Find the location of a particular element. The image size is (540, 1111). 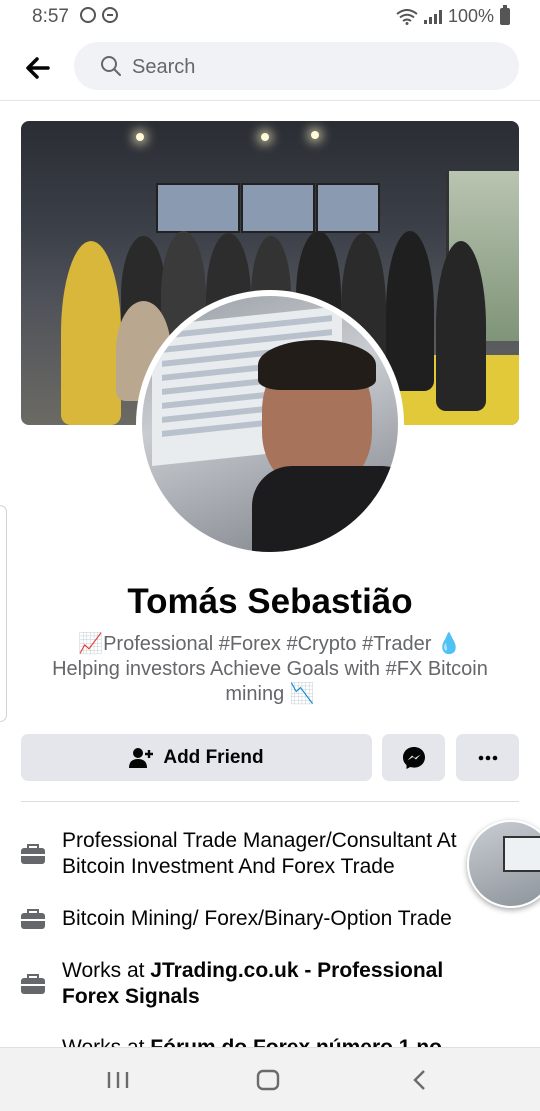

add-friend-button: Add Friend is located at coordinates (196, 757).